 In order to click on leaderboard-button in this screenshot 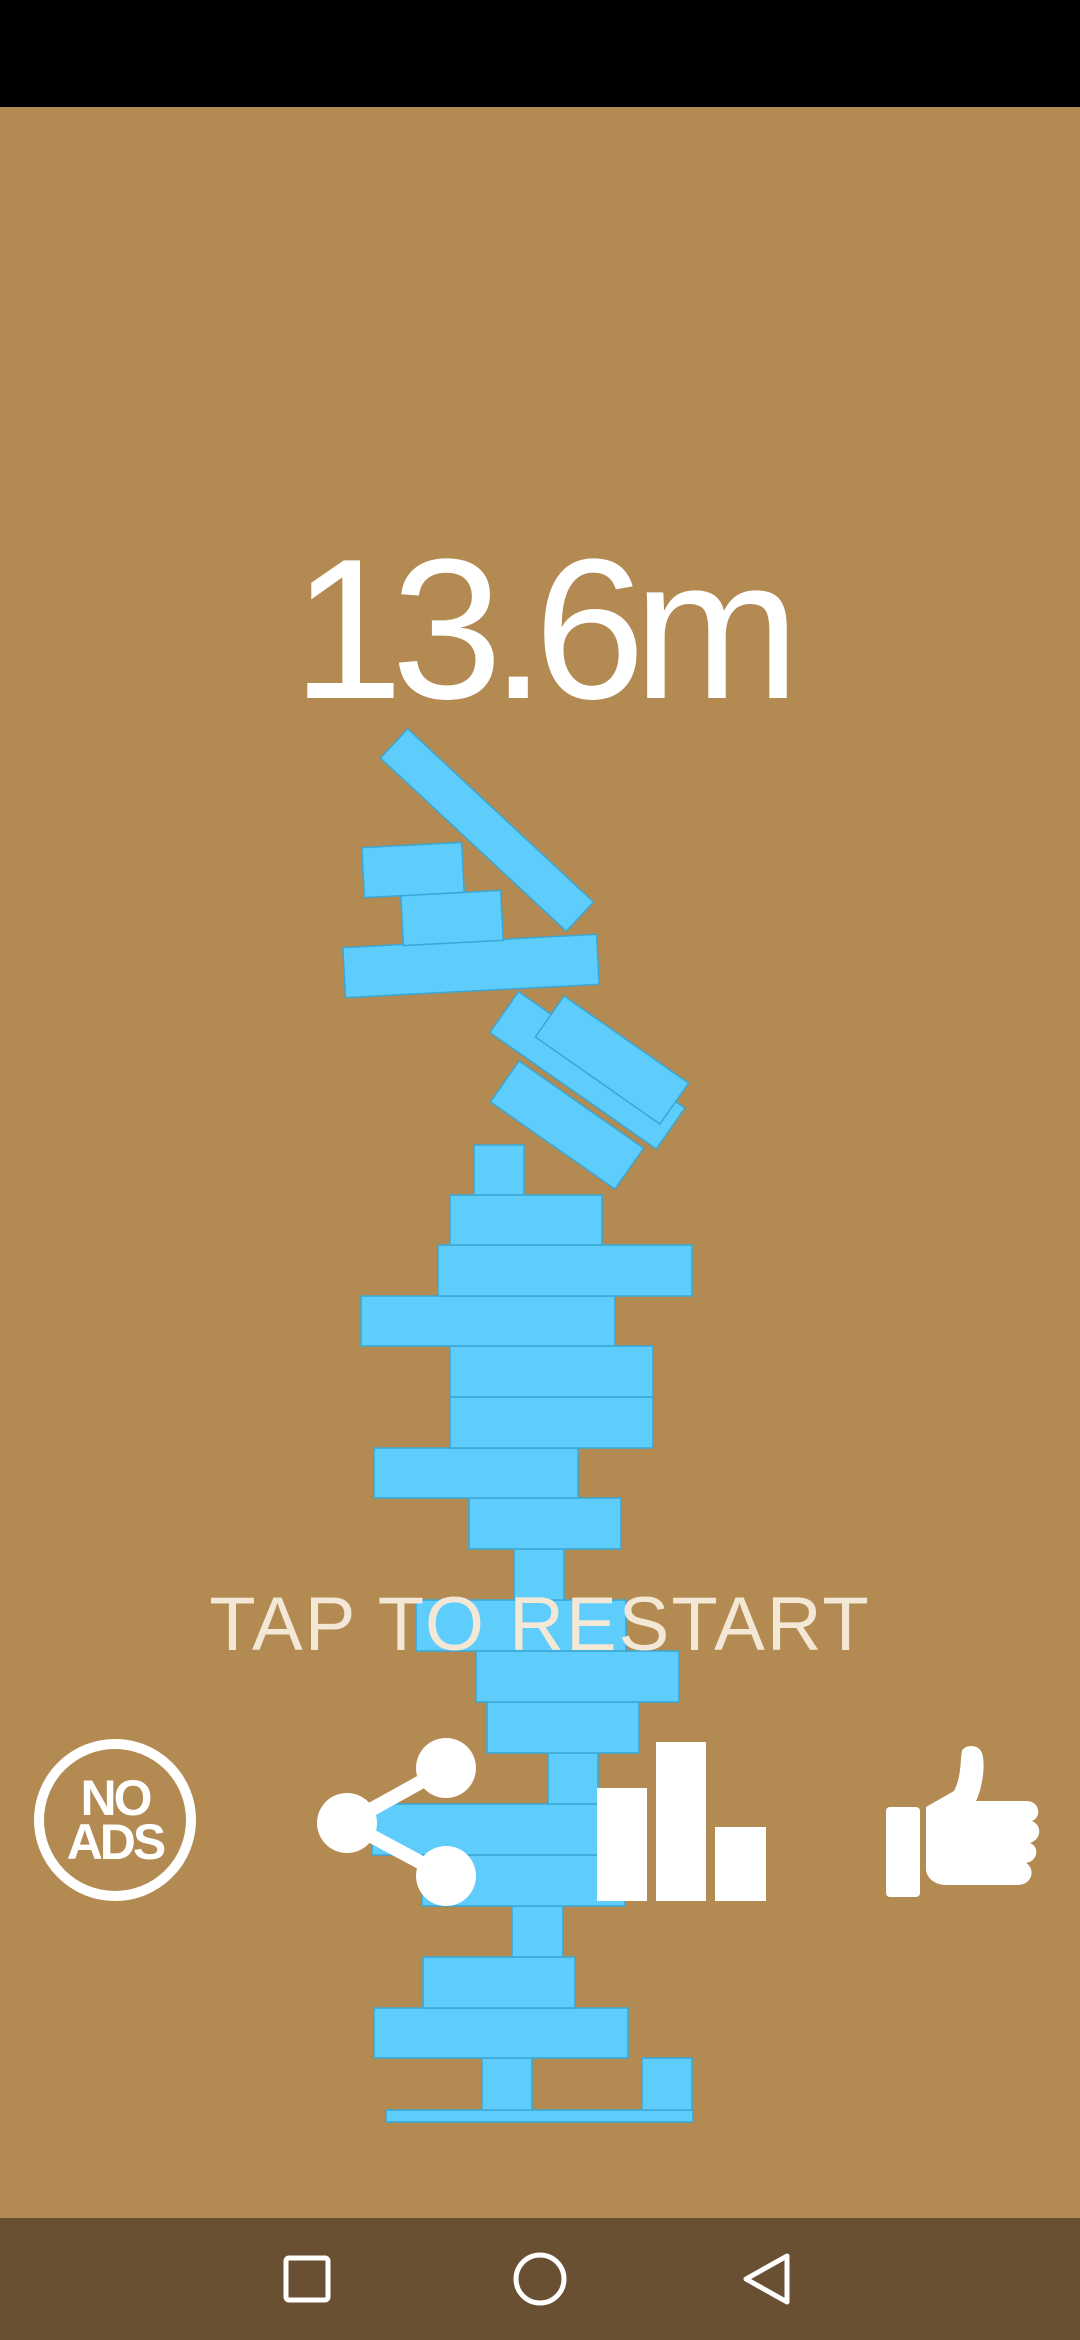, I will do `click(682, 1821)`.